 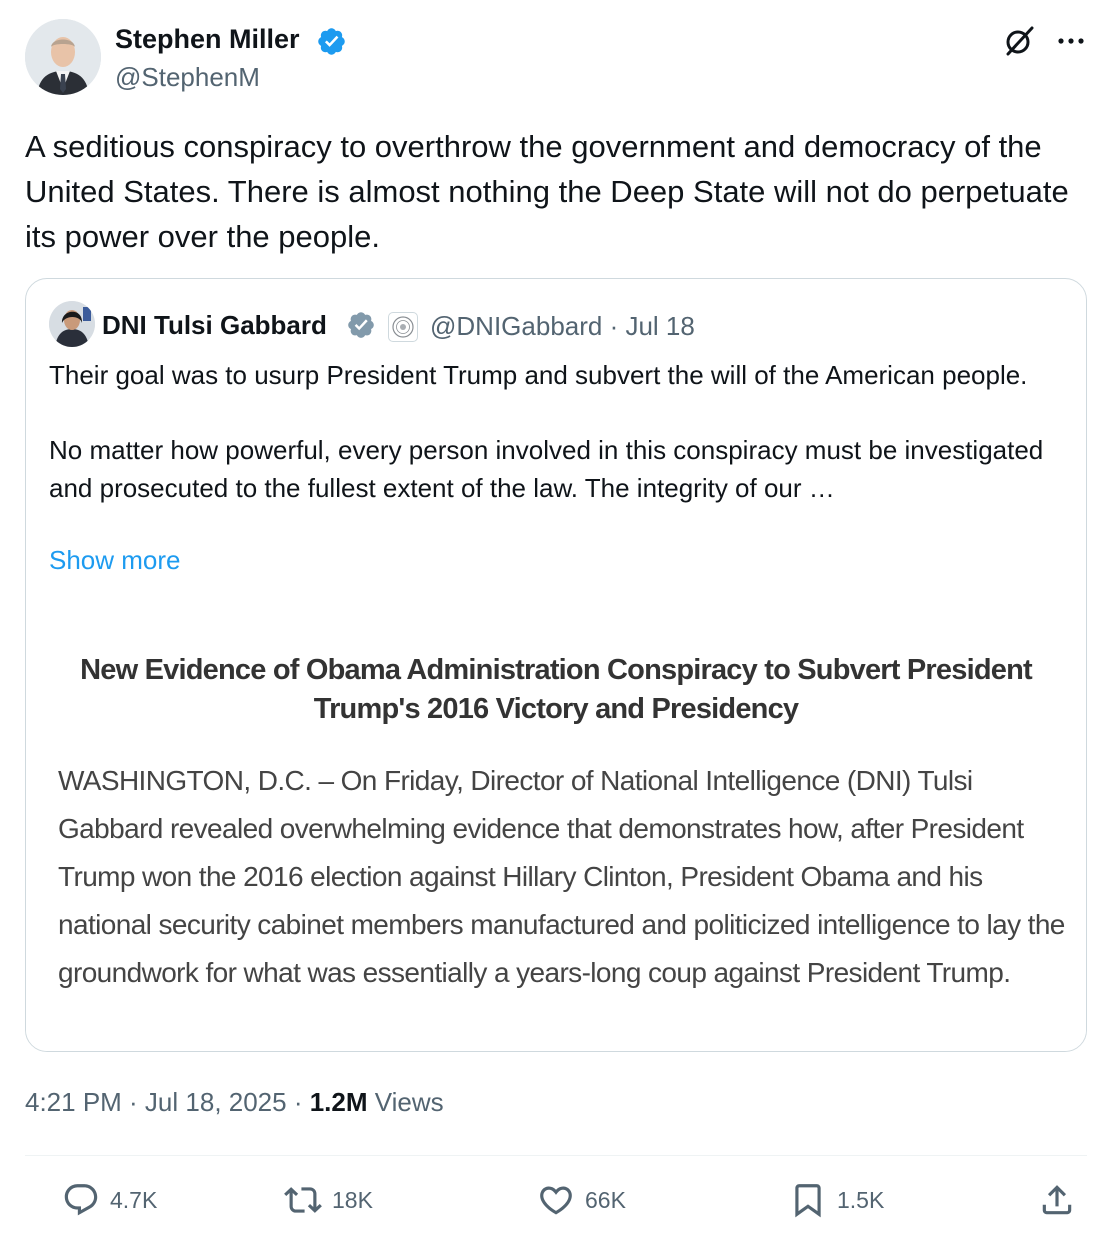 What do you see at coordinates (352, 1199) in the screenshot?
I see `repost-count: 18K` at bounding box center [352, 1199].